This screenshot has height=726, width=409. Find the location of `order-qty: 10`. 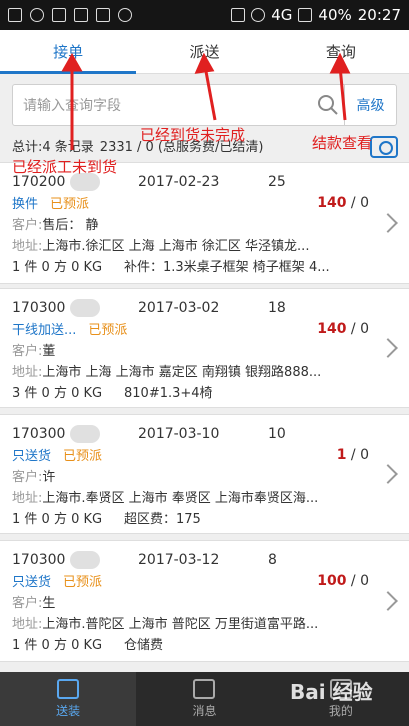

order-qty: 10 is located at coordinates (277, 433).